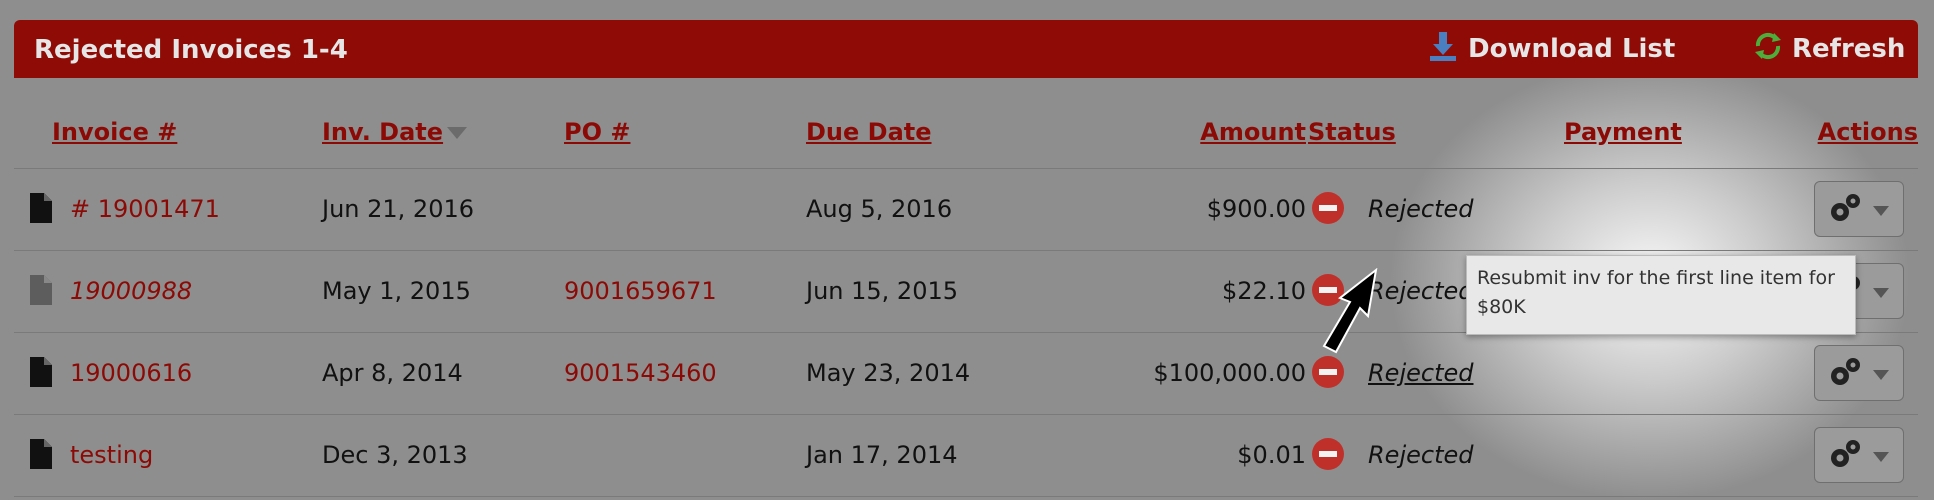 This screenshot has width=1934, height=500. I want to click on amount: $100,000.00, so click(1229, 373).